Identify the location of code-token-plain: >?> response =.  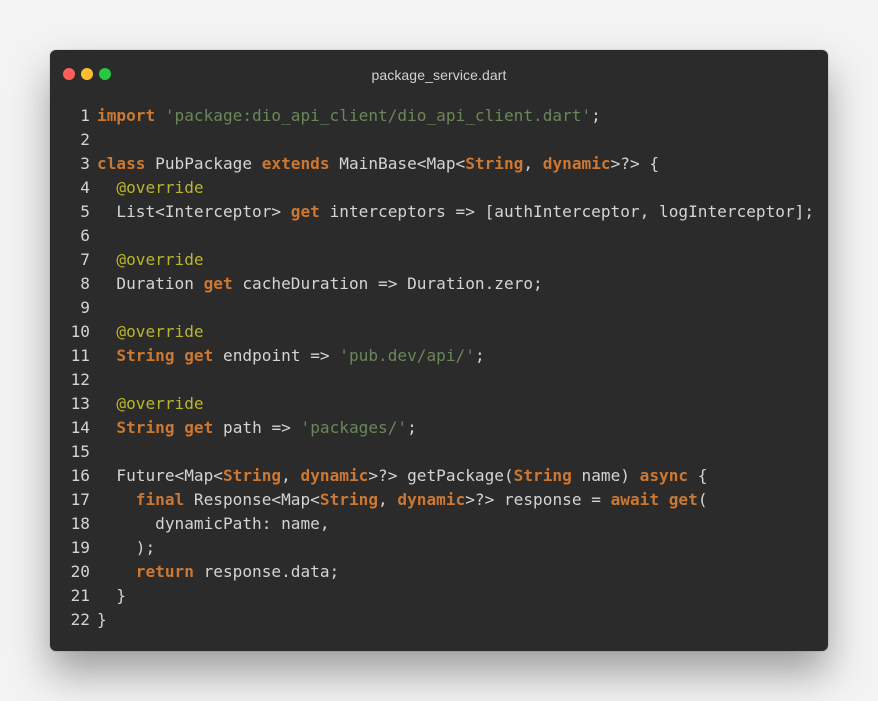
(538, 499).